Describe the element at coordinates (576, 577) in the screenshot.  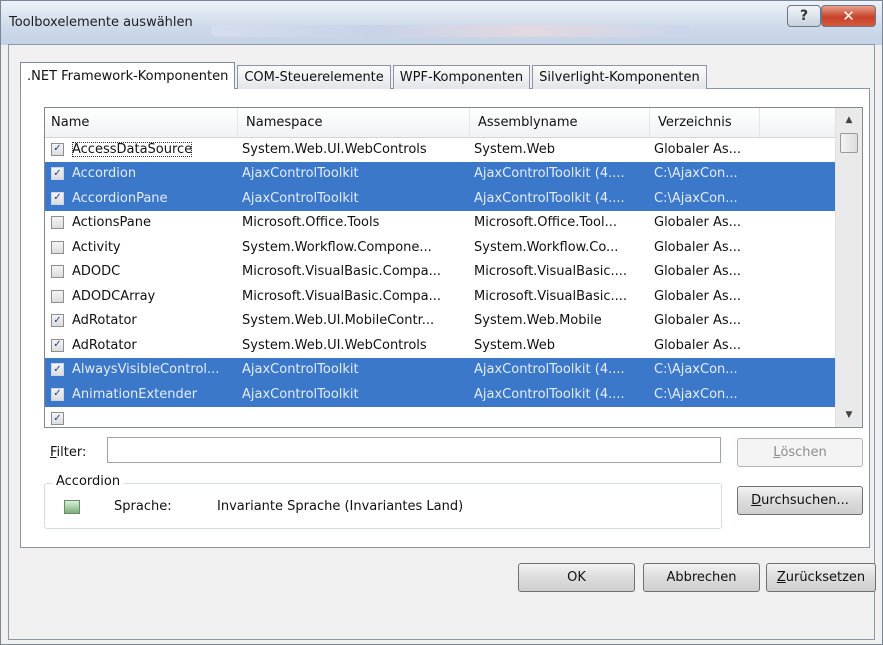
I see `ok-button: OK` at that location.